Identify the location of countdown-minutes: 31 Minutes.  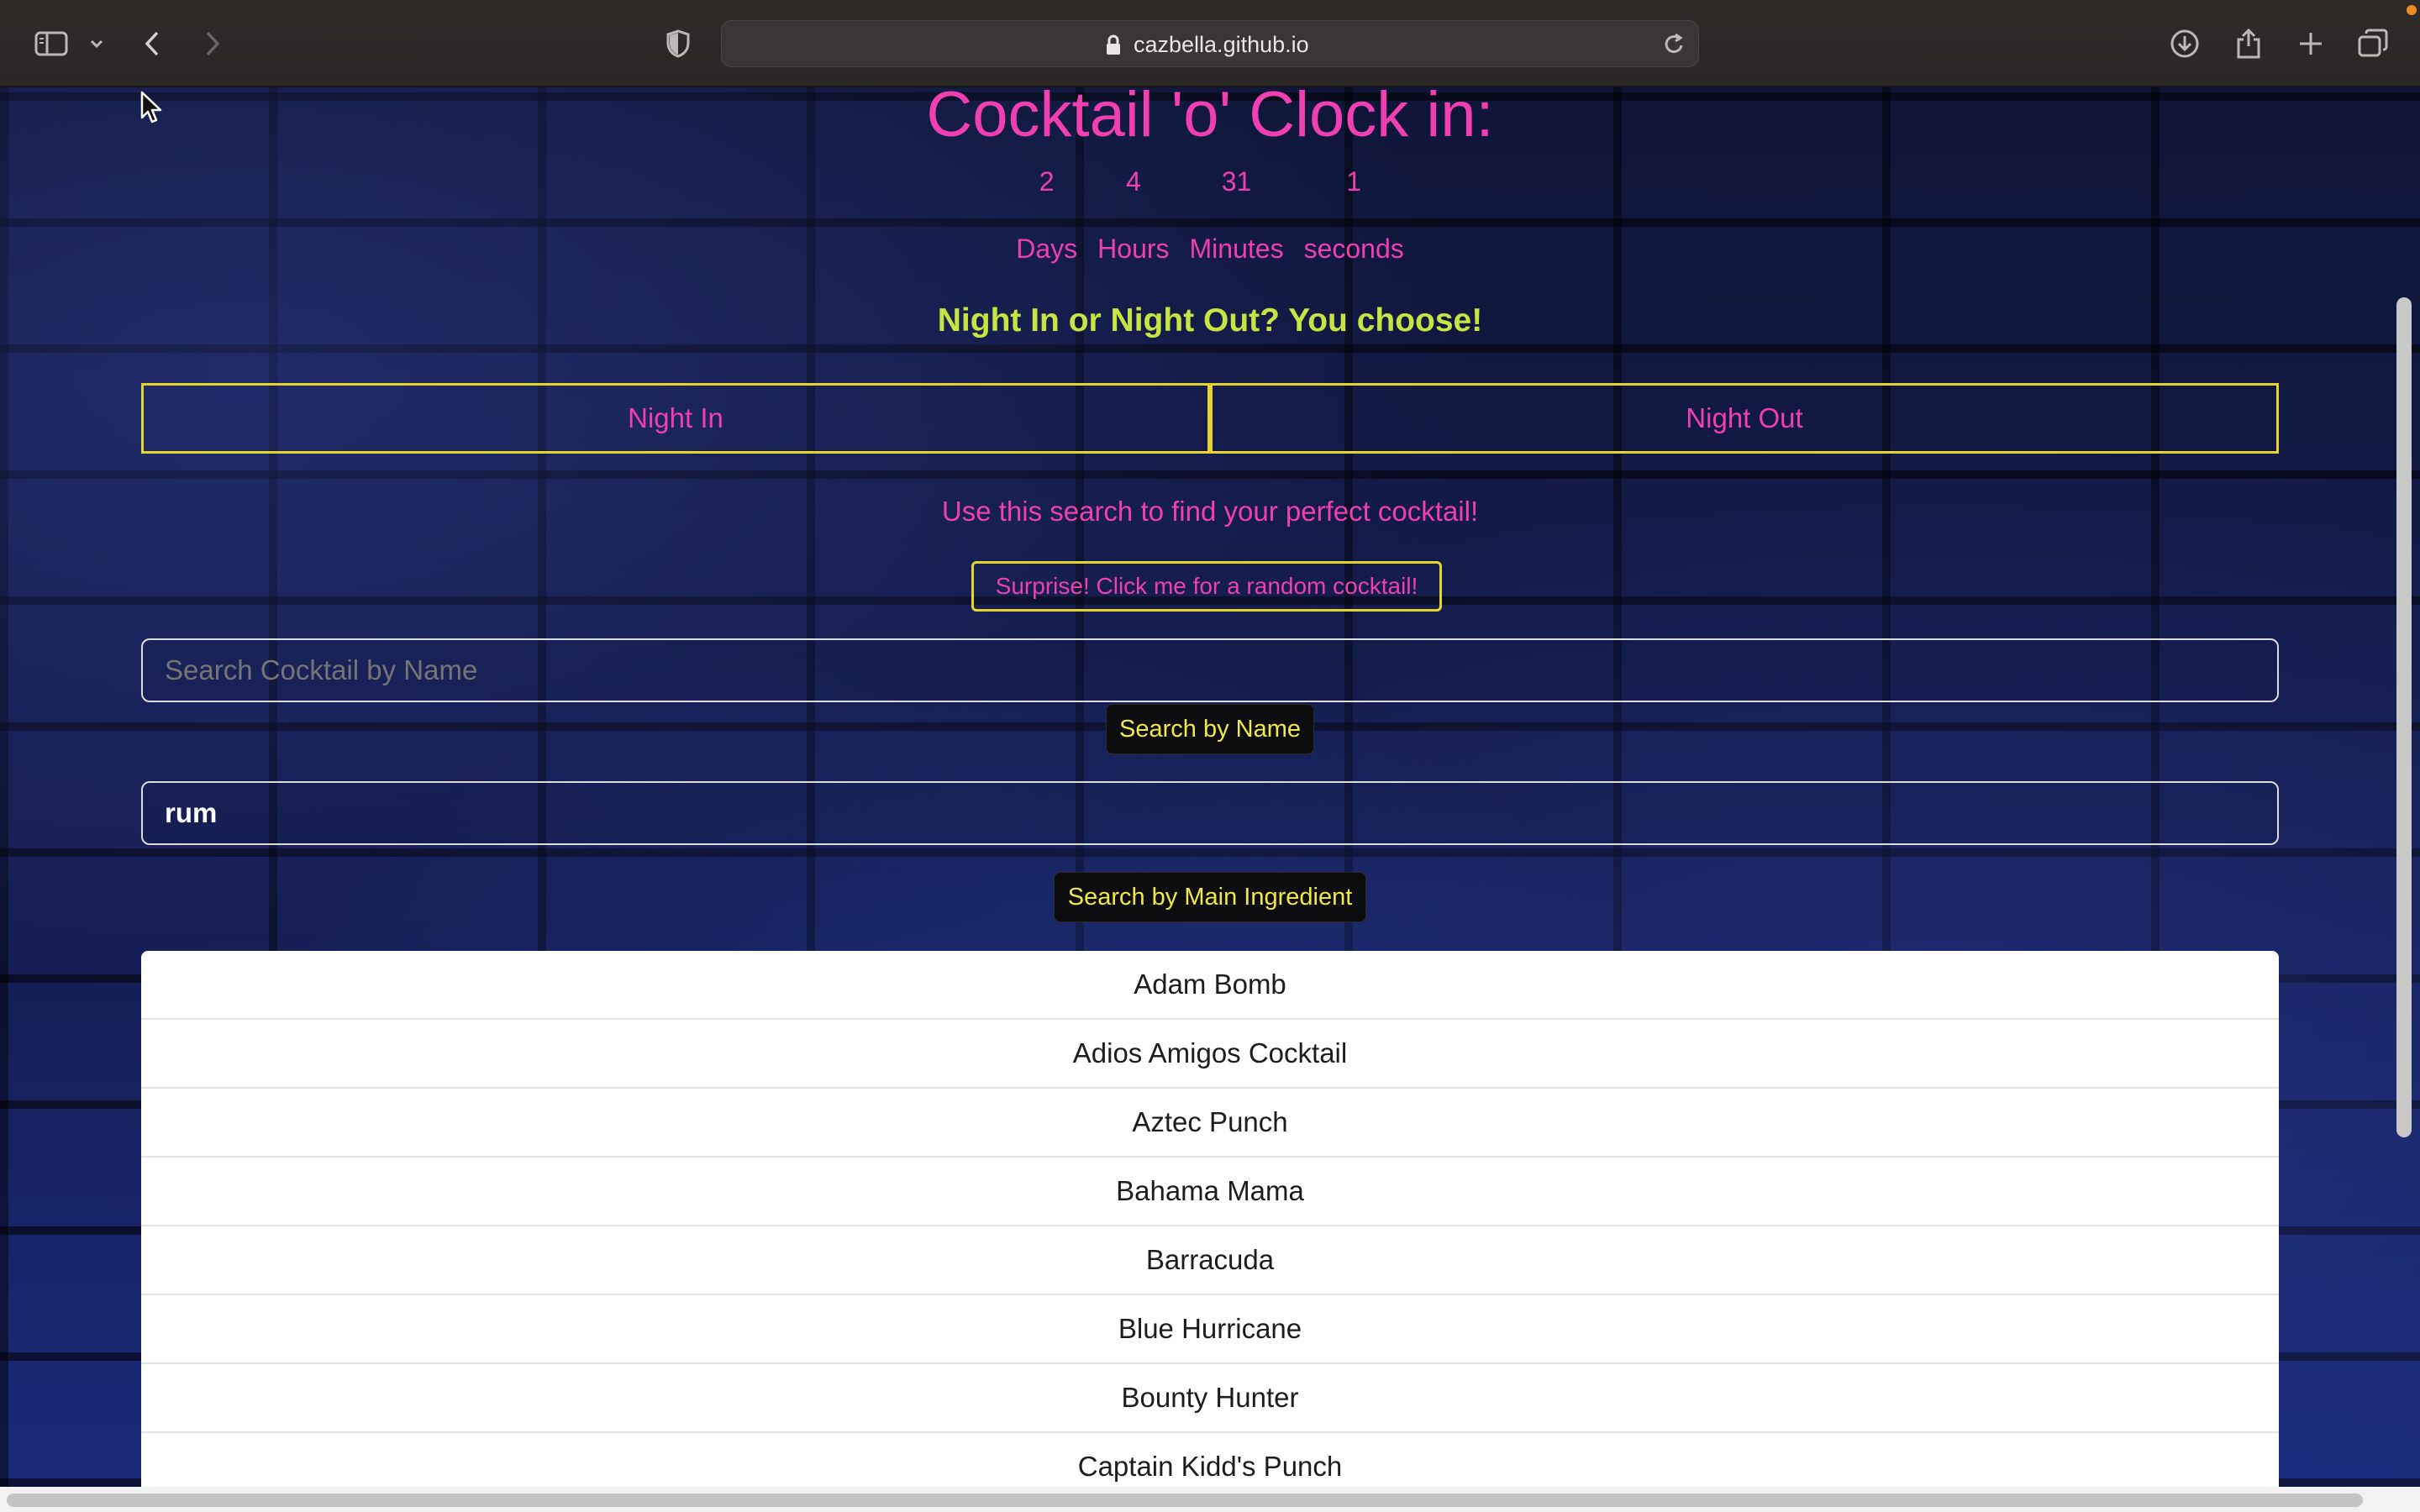
(1237, 215).